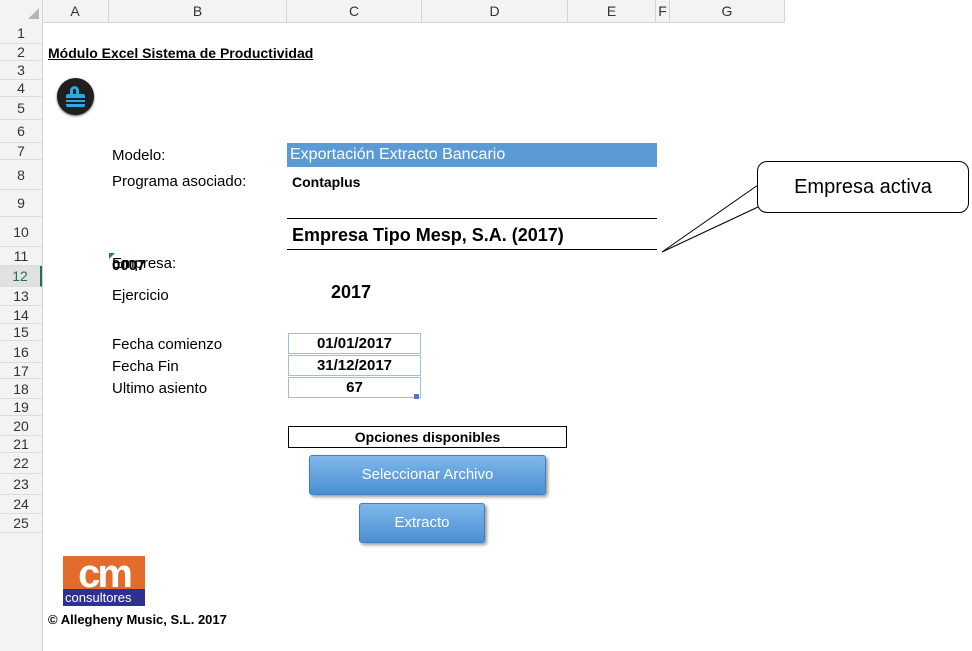 The image size is (972, 651). I want to click on fecha-comienzo-label: Fecha comienzo, so click(167, 344).